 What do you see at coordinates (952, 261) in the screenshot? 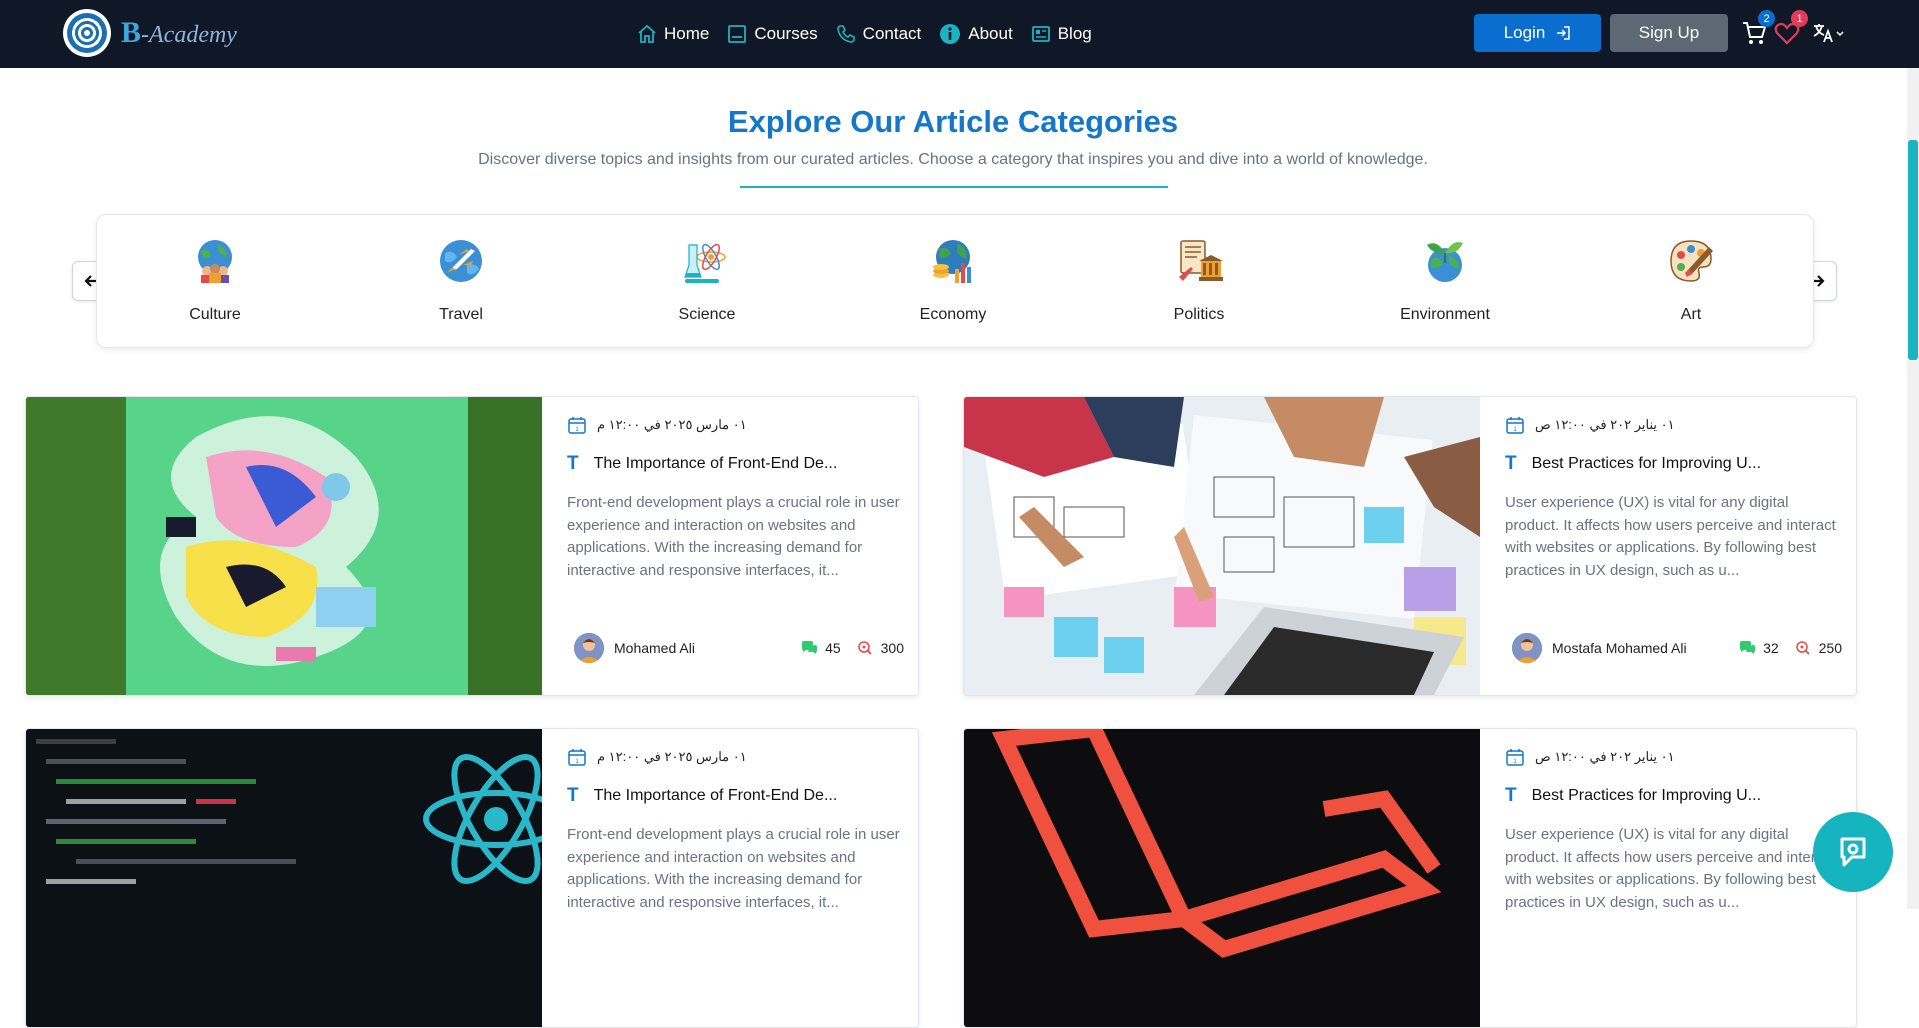
I see `economy-icon` at bounding box center [952, 261].